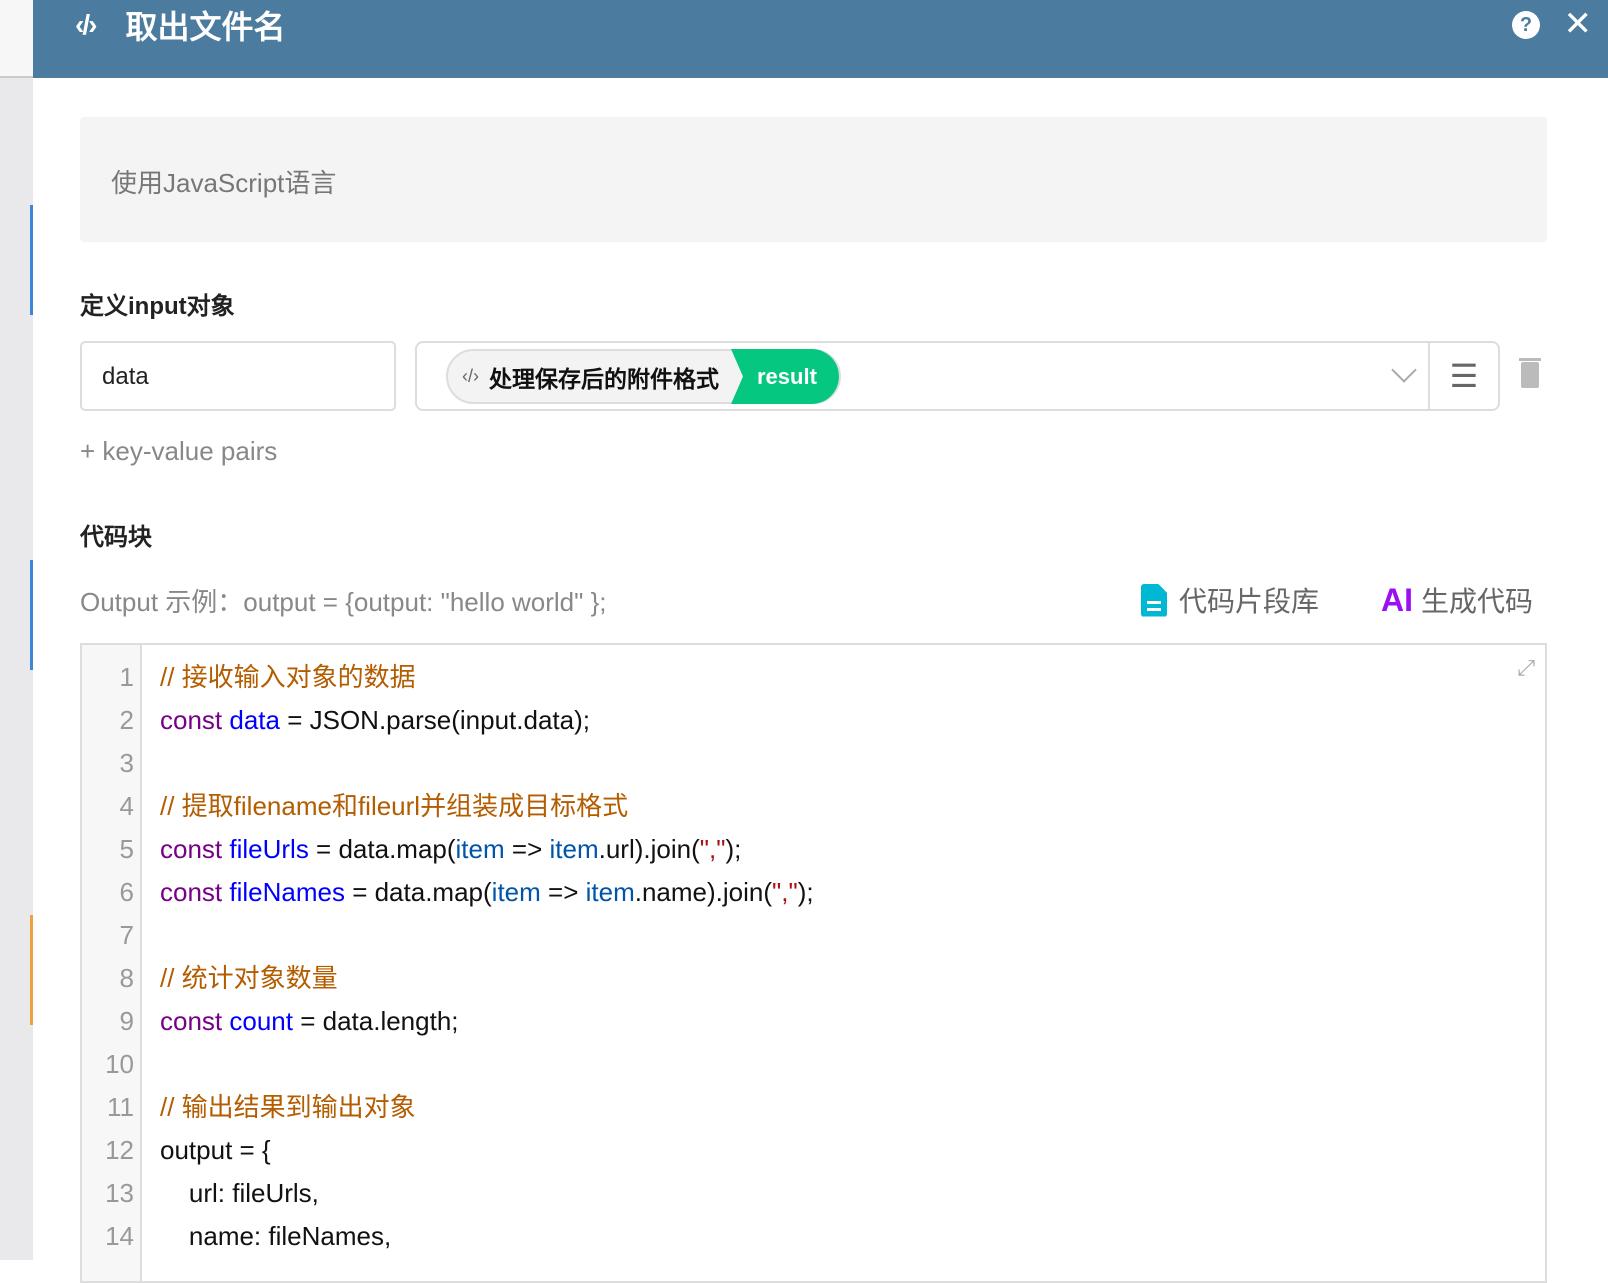  What do you see at coordinates (269, 849) in the screenshot?
I see `code-token: fileUrls` at bounding box center [269, 849].